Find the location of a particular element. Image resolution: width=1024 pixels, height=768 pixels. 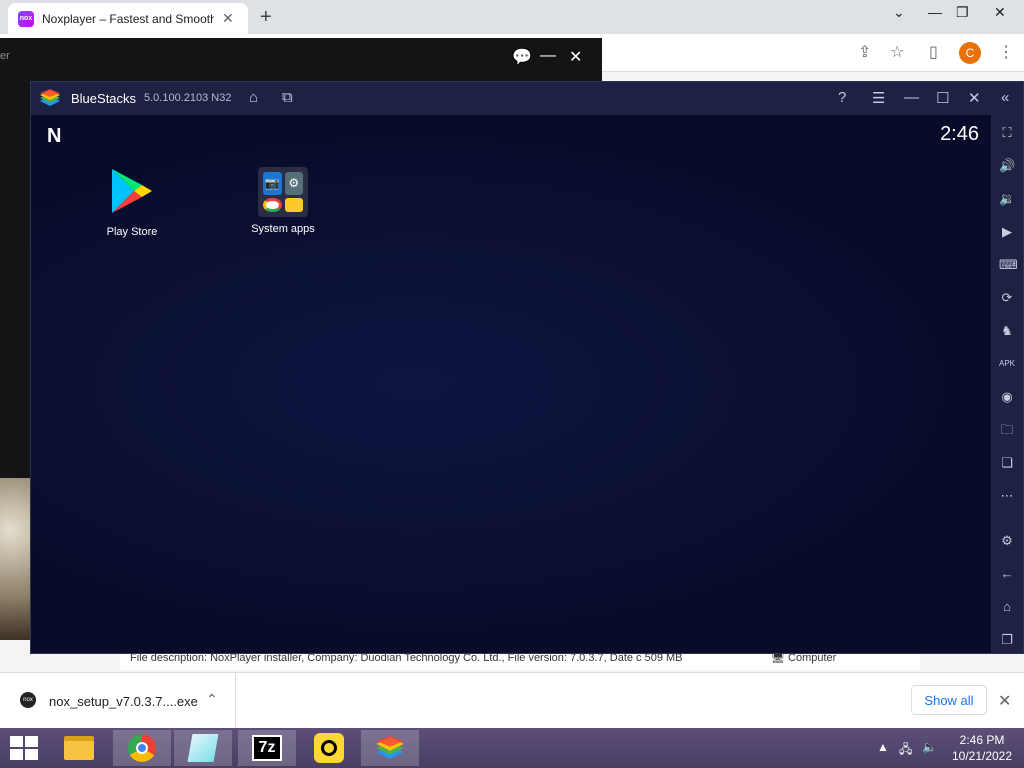

play-store-app: Play Store is located at coordinates (132, 202).